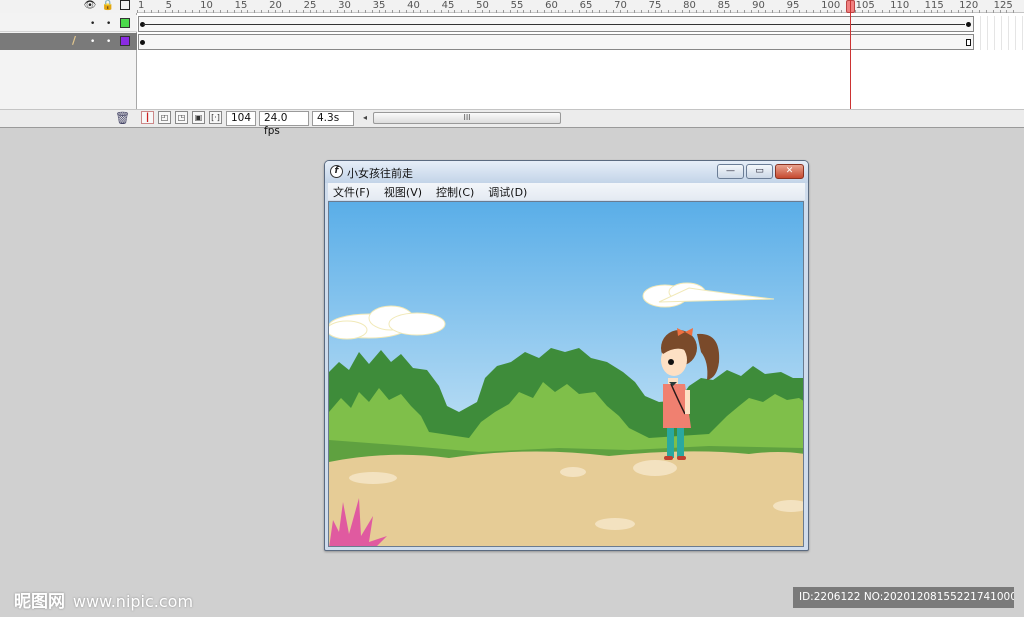 Image resolution: width=1024 pixels, height=617 pixels. Describe the element at coordinates (215, 117) in the screenshot. I see `modify-markers-icon: [·]` at that location.